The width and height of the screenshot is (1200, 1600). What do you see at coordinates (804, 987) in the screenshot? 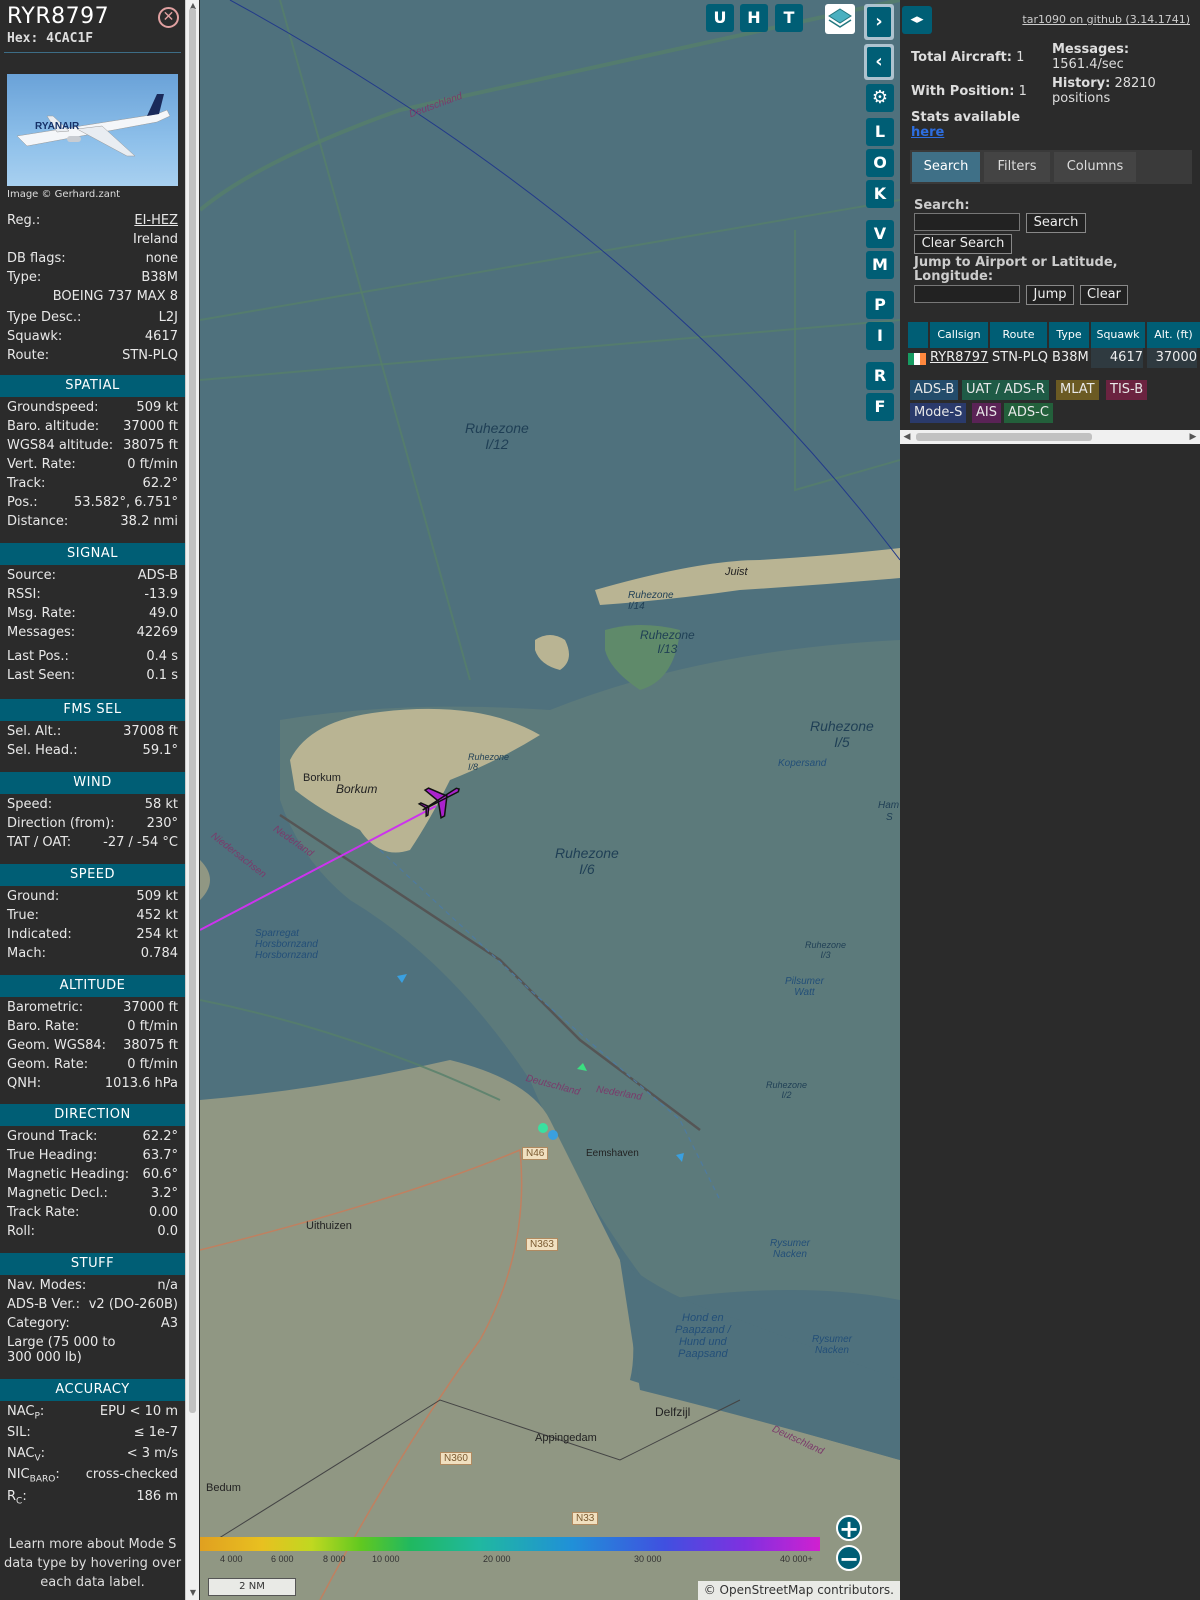
I see `map-label: Pilsumer Watt` at bounding box center [804, 987].